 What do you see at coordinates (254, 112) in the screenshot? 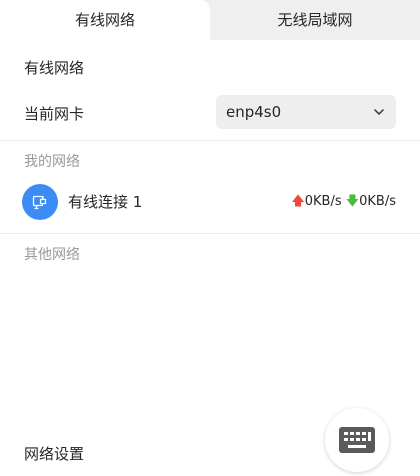
I see `nic-select-value: enp4s0` at bounding box center [254, 112].